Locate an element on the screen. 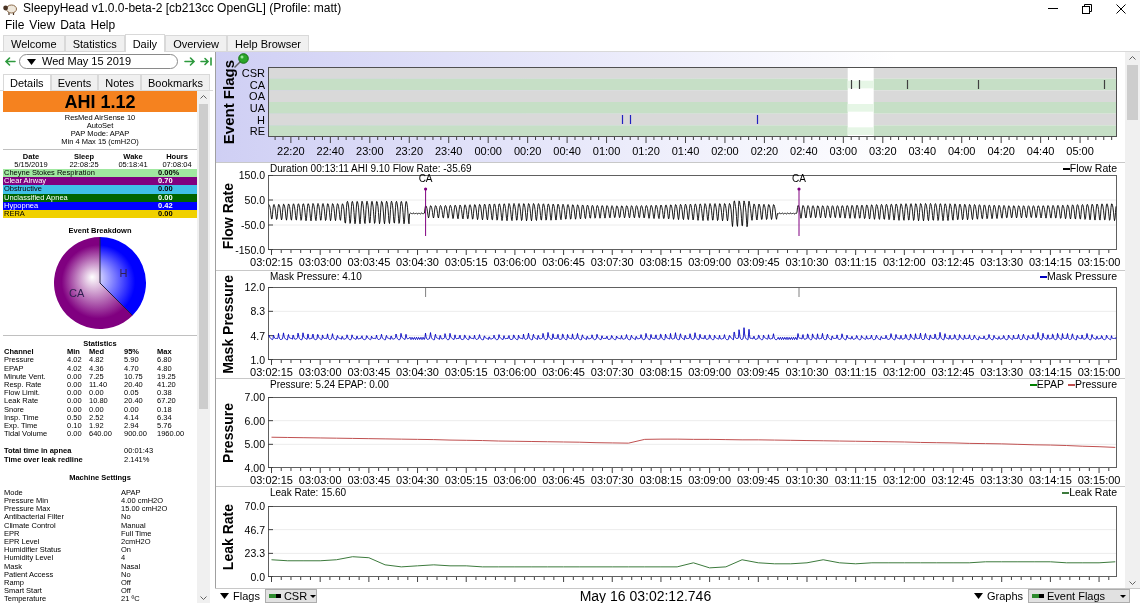 This screenshot has width=1140, height=603. x-tick-label: 22:40 is located at coordinates (330, 151).